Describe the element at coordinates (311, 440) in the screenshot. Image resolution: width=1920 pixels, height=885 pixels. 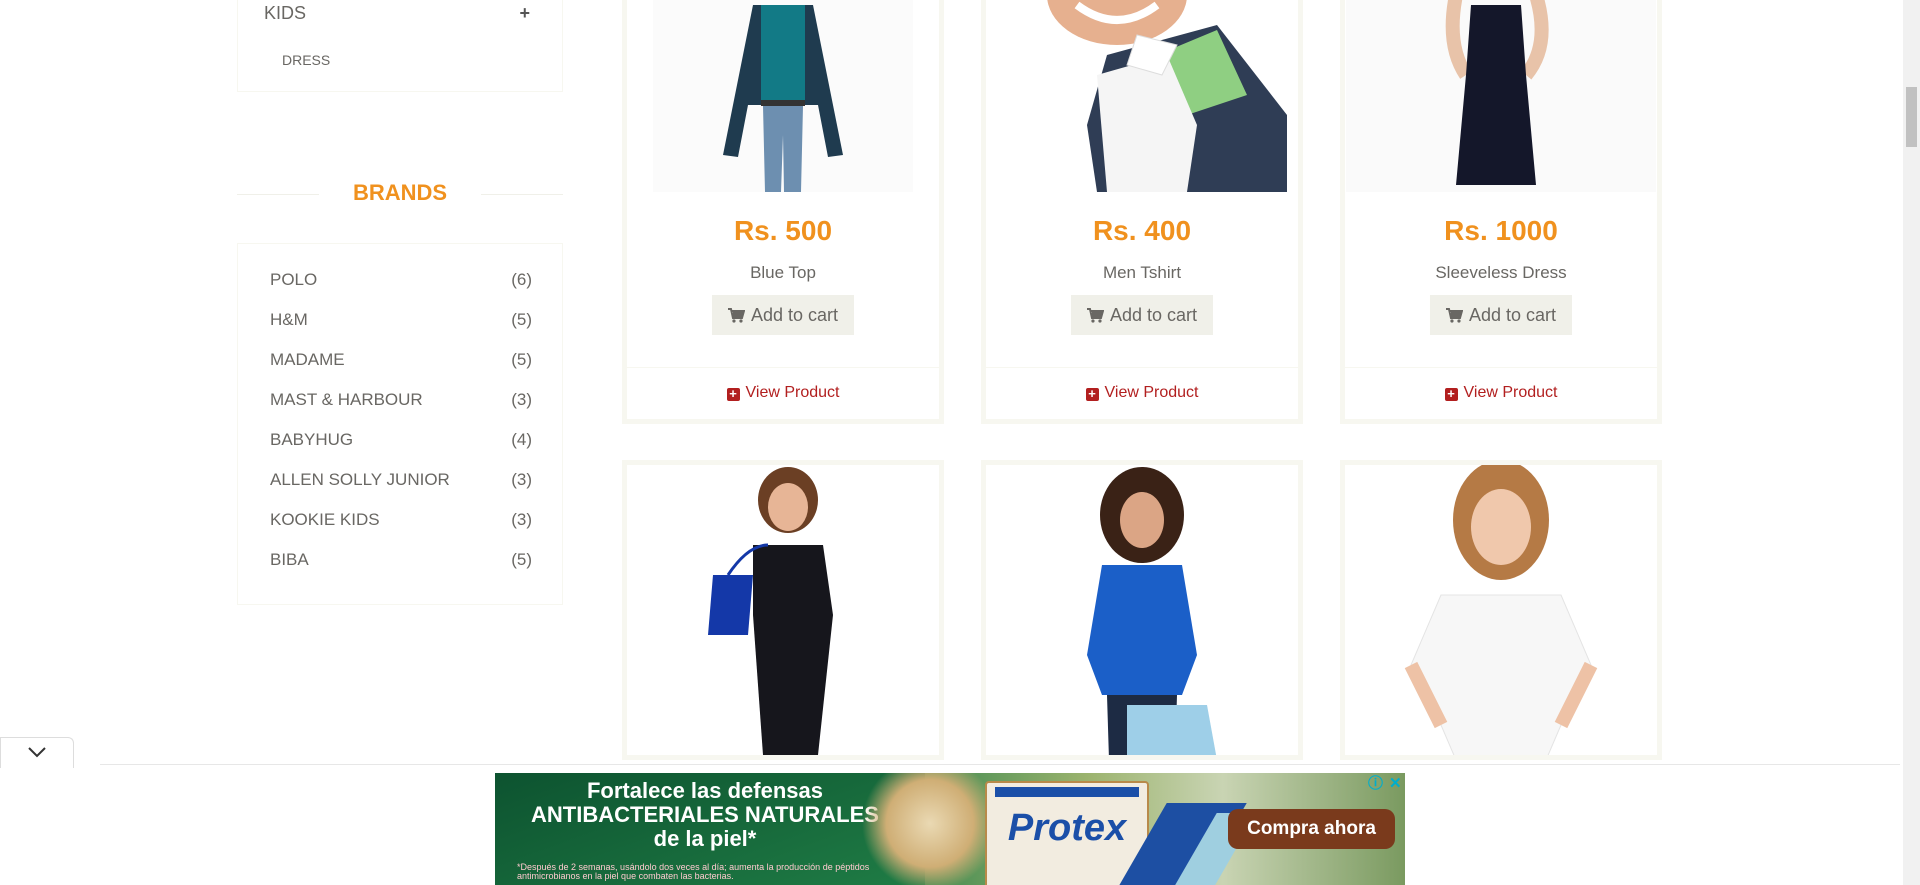
I see `brand-name: BABYHUG` at that location.